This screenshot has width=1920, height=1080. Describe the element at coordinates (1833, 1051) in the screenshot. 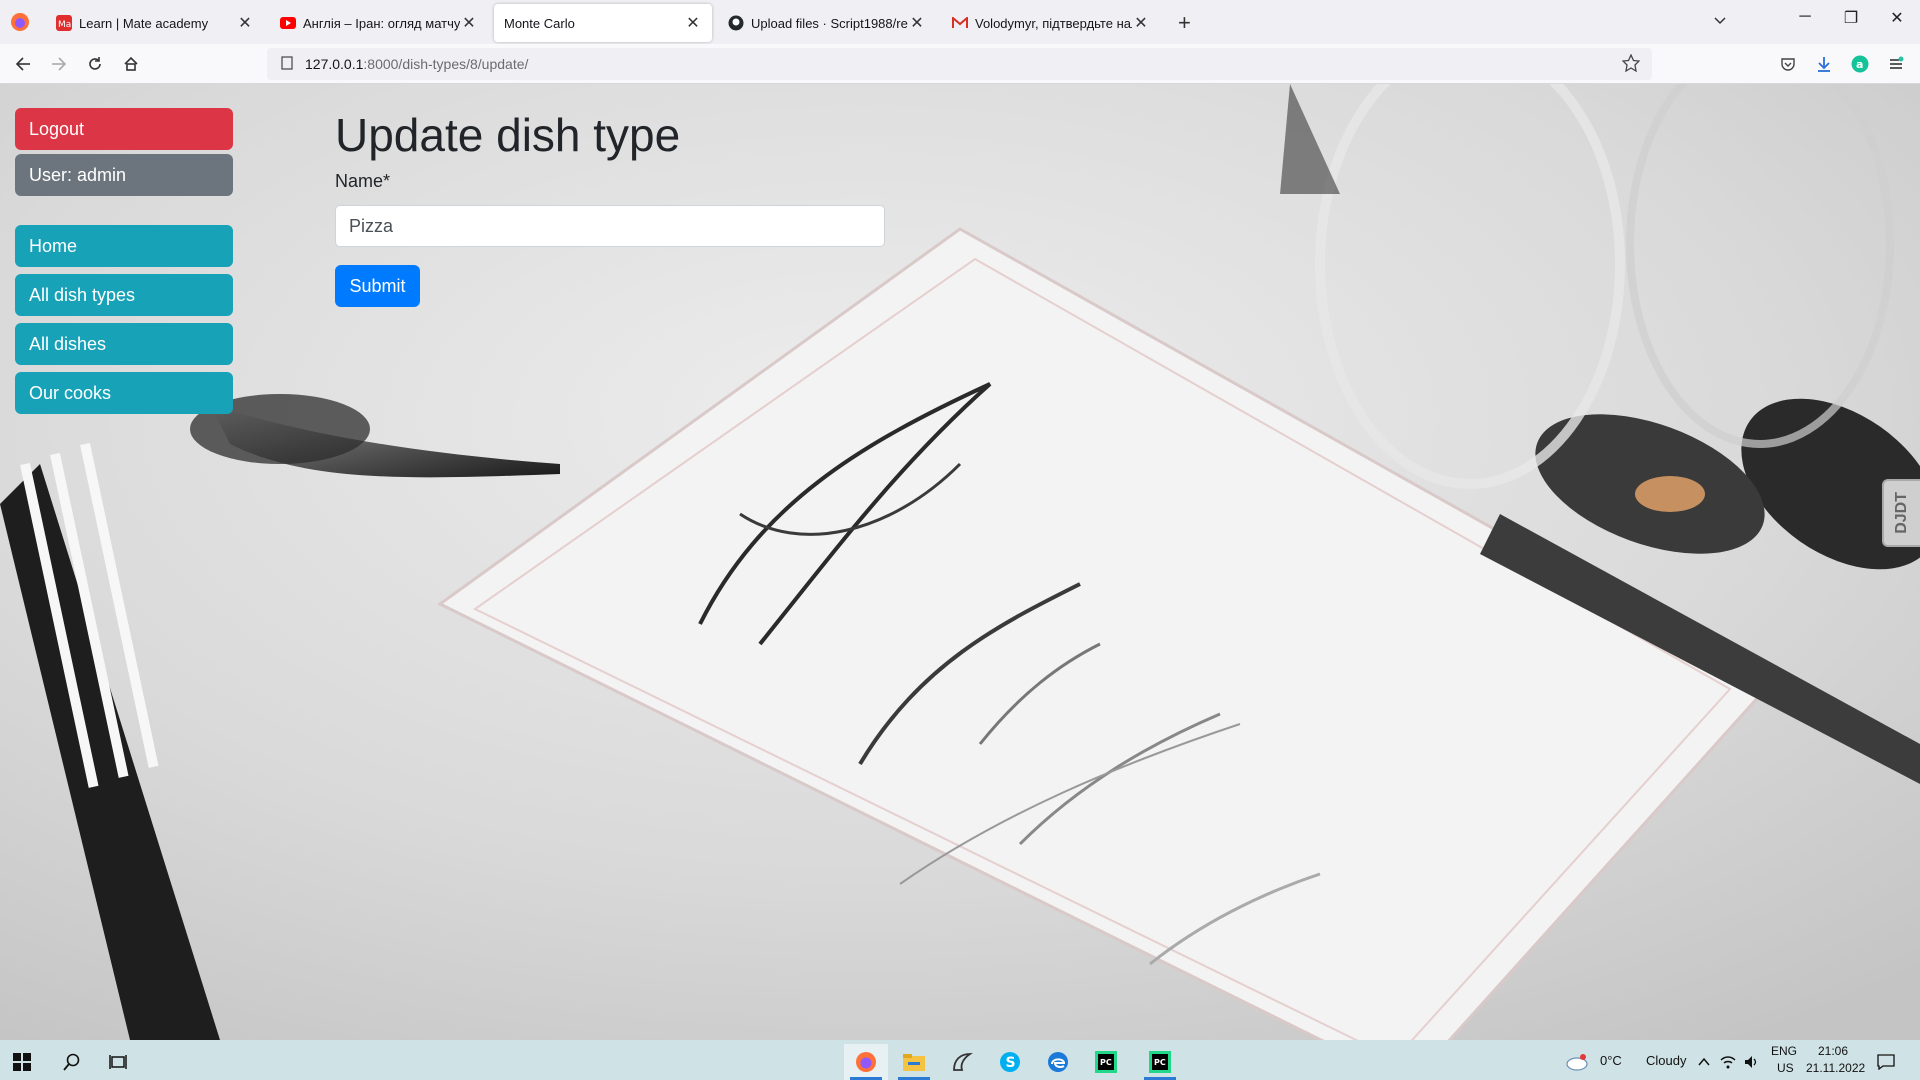

I see `clock-time: 21:06` at that location.